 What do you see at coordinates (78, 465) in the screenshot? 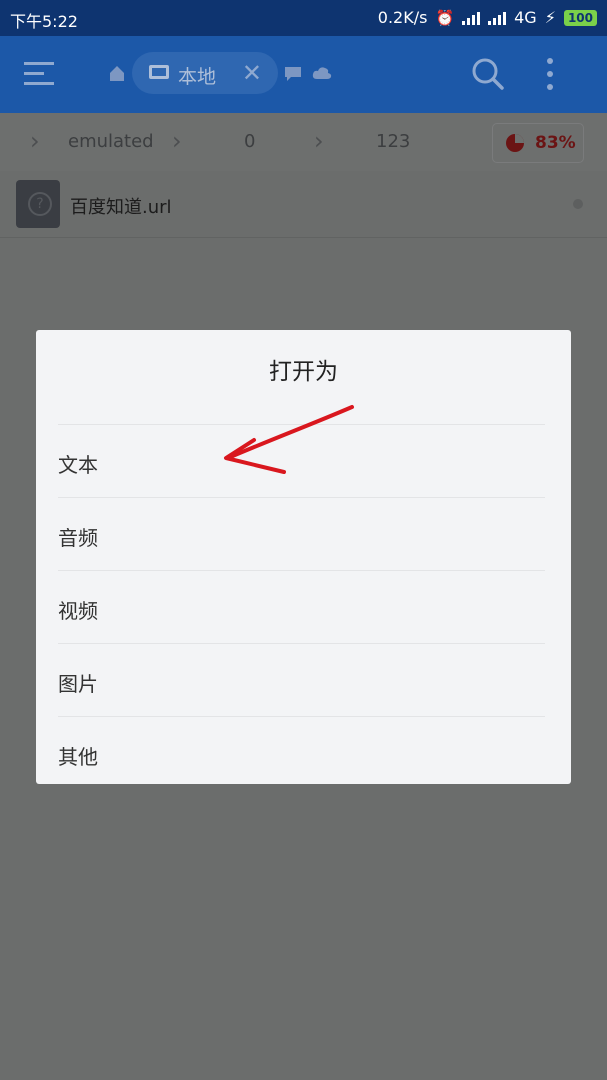
I see `option-label: 文本` at bounding box center [78, 465].